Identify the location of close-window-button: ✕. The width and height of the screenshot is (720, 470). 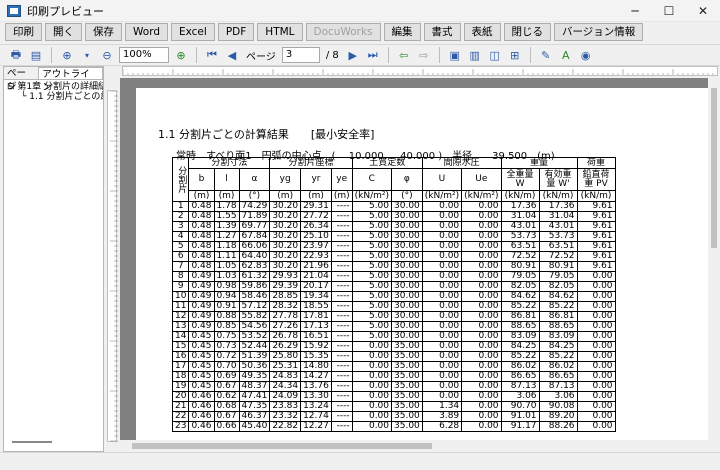
(703, 11).